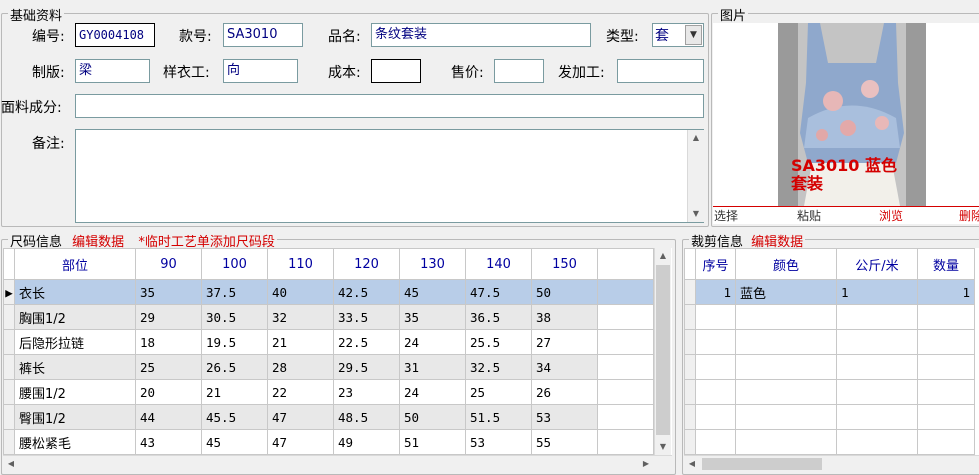  Describe the element at coordinates (389, 176) in the screenshot. I see `remark-field` at that location.